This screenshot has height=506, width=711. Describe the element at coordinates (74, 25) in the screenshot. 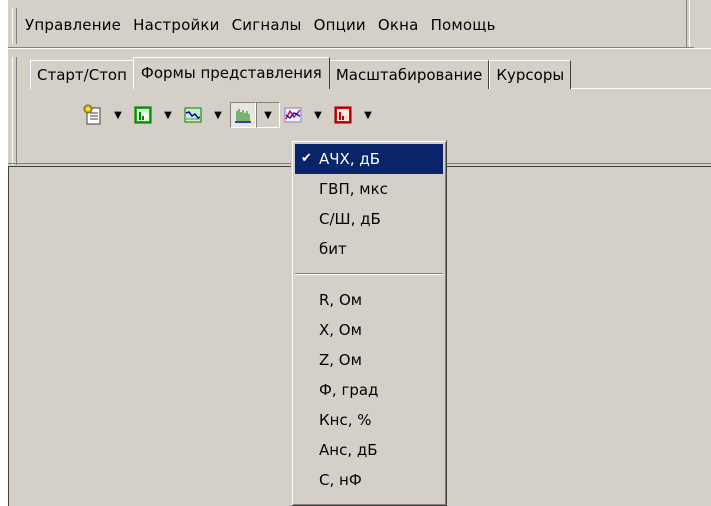

I see `menu-control: Управление` at that location.